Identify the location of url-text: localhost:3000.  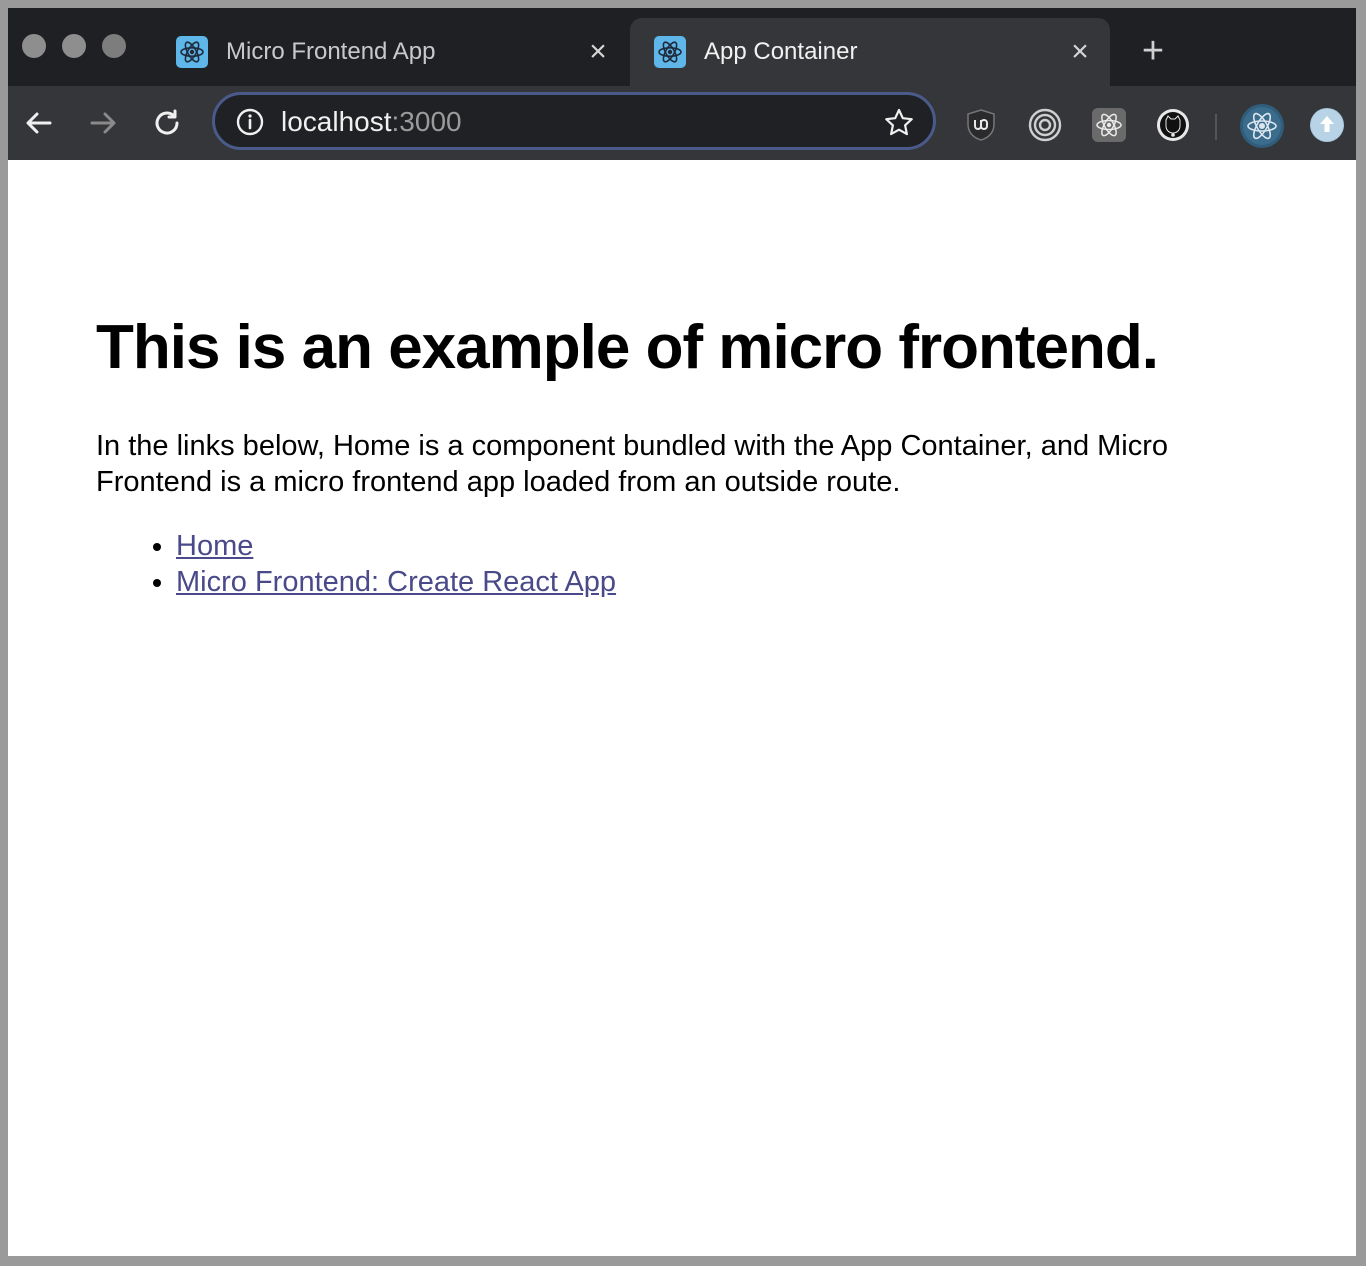
(371, 122).